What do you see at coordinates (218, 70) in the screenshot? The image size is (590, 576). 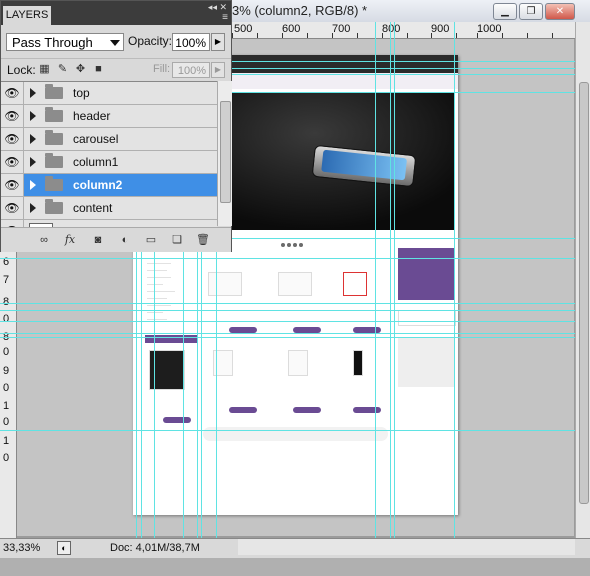 I see `fill-slider-button: ▶` at bounding box center [218, 70].